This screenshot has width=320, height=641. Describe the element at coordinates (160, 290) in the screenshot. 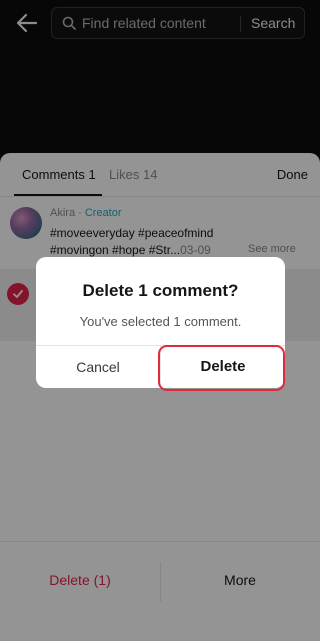

I see `dialog-title: Delete 1 comment?` at that location.